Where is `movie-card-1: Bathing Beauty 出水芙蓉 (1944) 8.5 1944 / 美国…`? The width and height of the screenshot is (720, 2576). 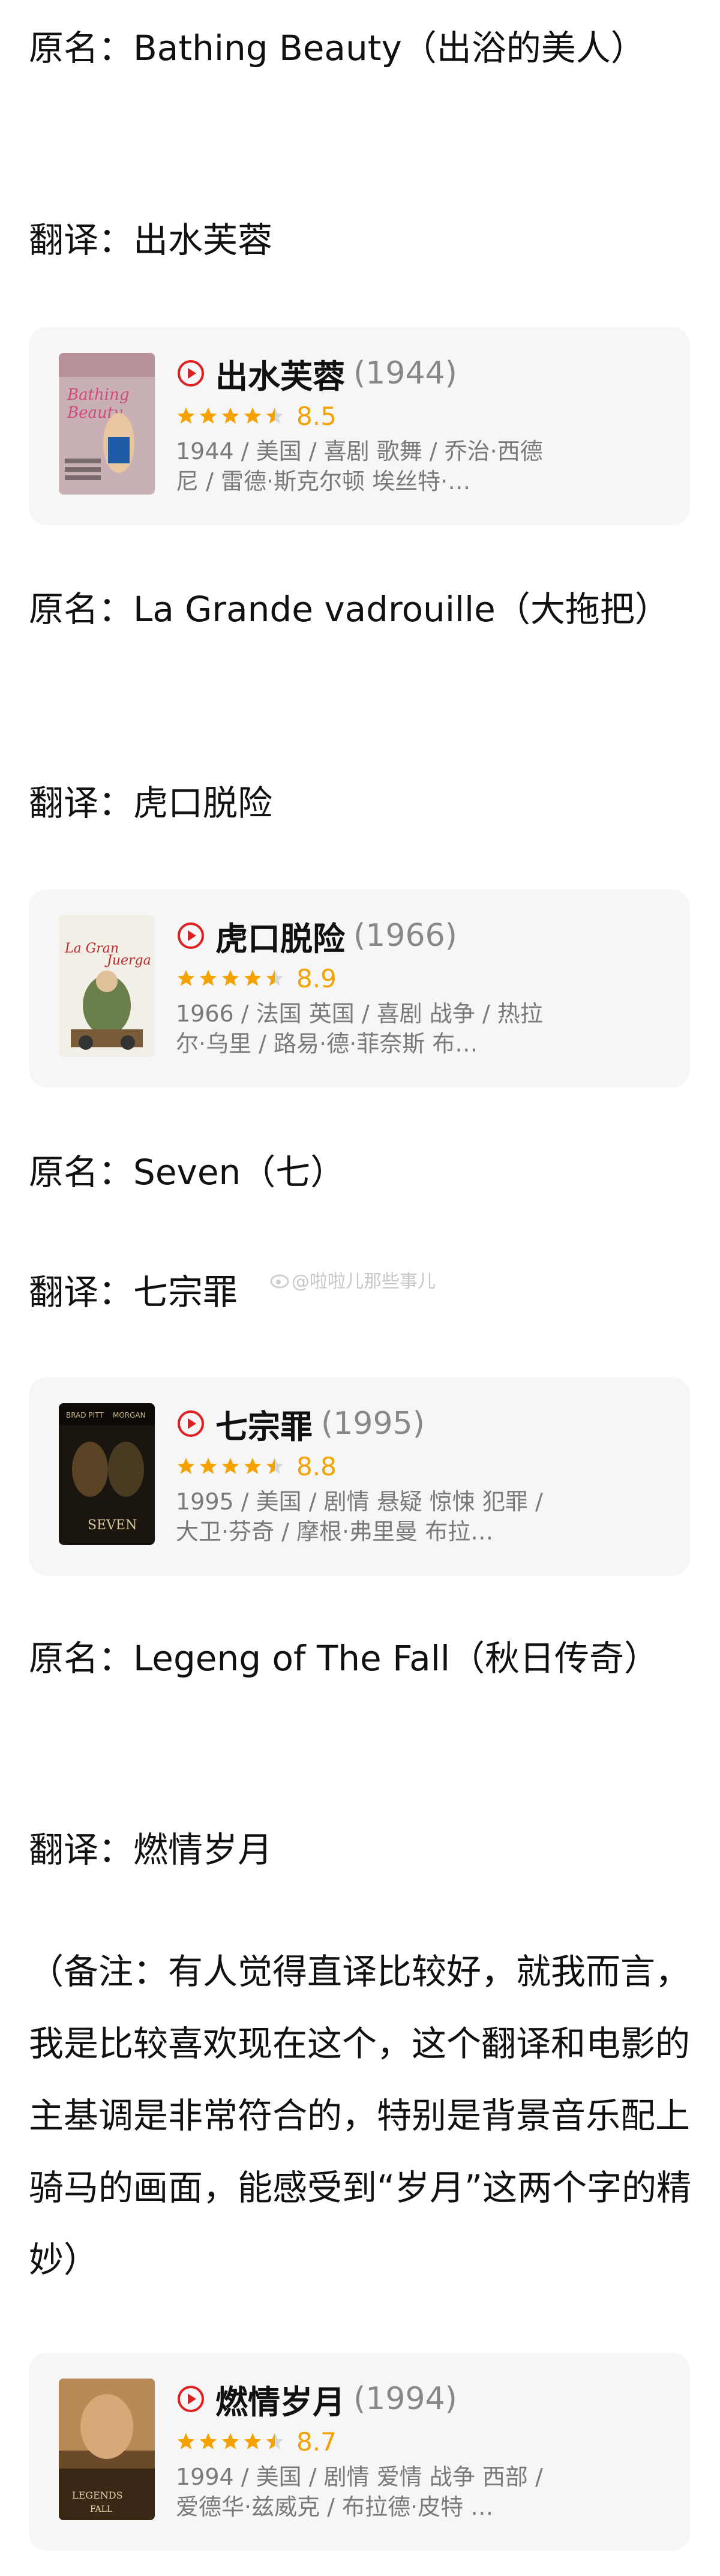
movie-card-1: Bathing Beauty 出水芙蓉 (1944) 8.5 1944 / 美国… is located at coordinates (360, 426).